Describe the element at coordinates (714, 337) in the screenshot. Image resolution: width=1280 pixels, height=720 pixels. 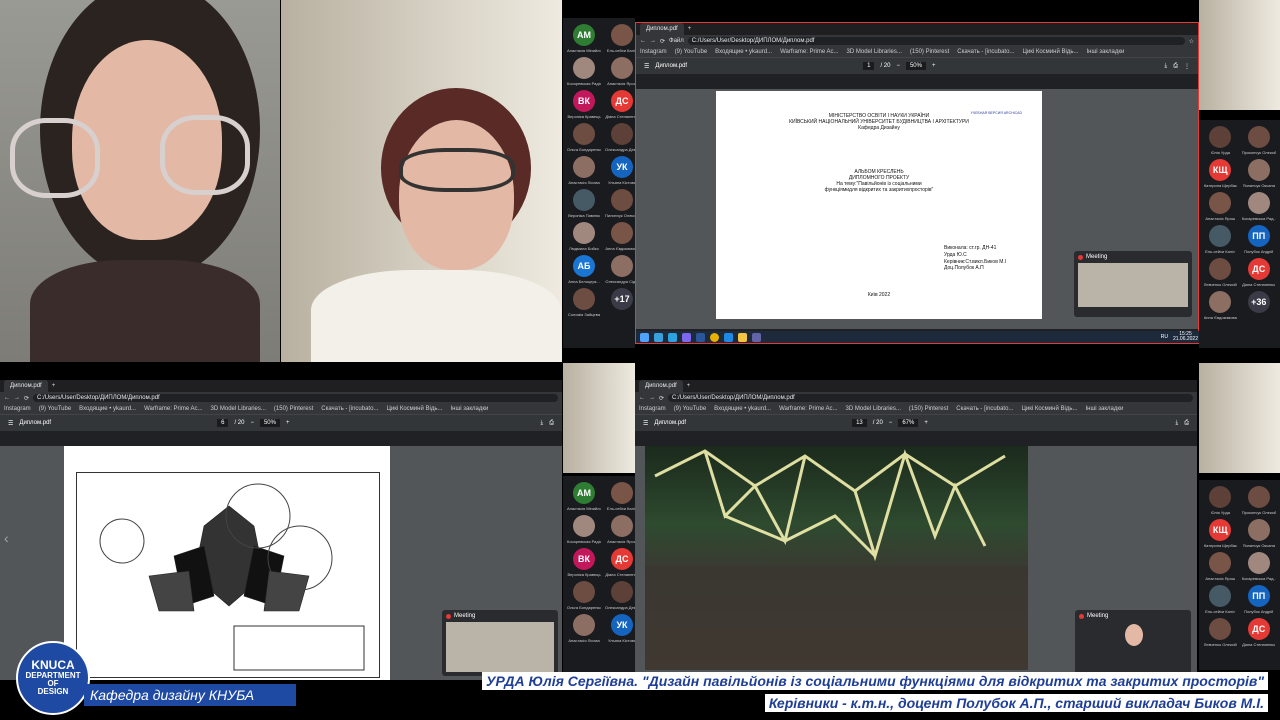
I see `chrome-icon` at that location.